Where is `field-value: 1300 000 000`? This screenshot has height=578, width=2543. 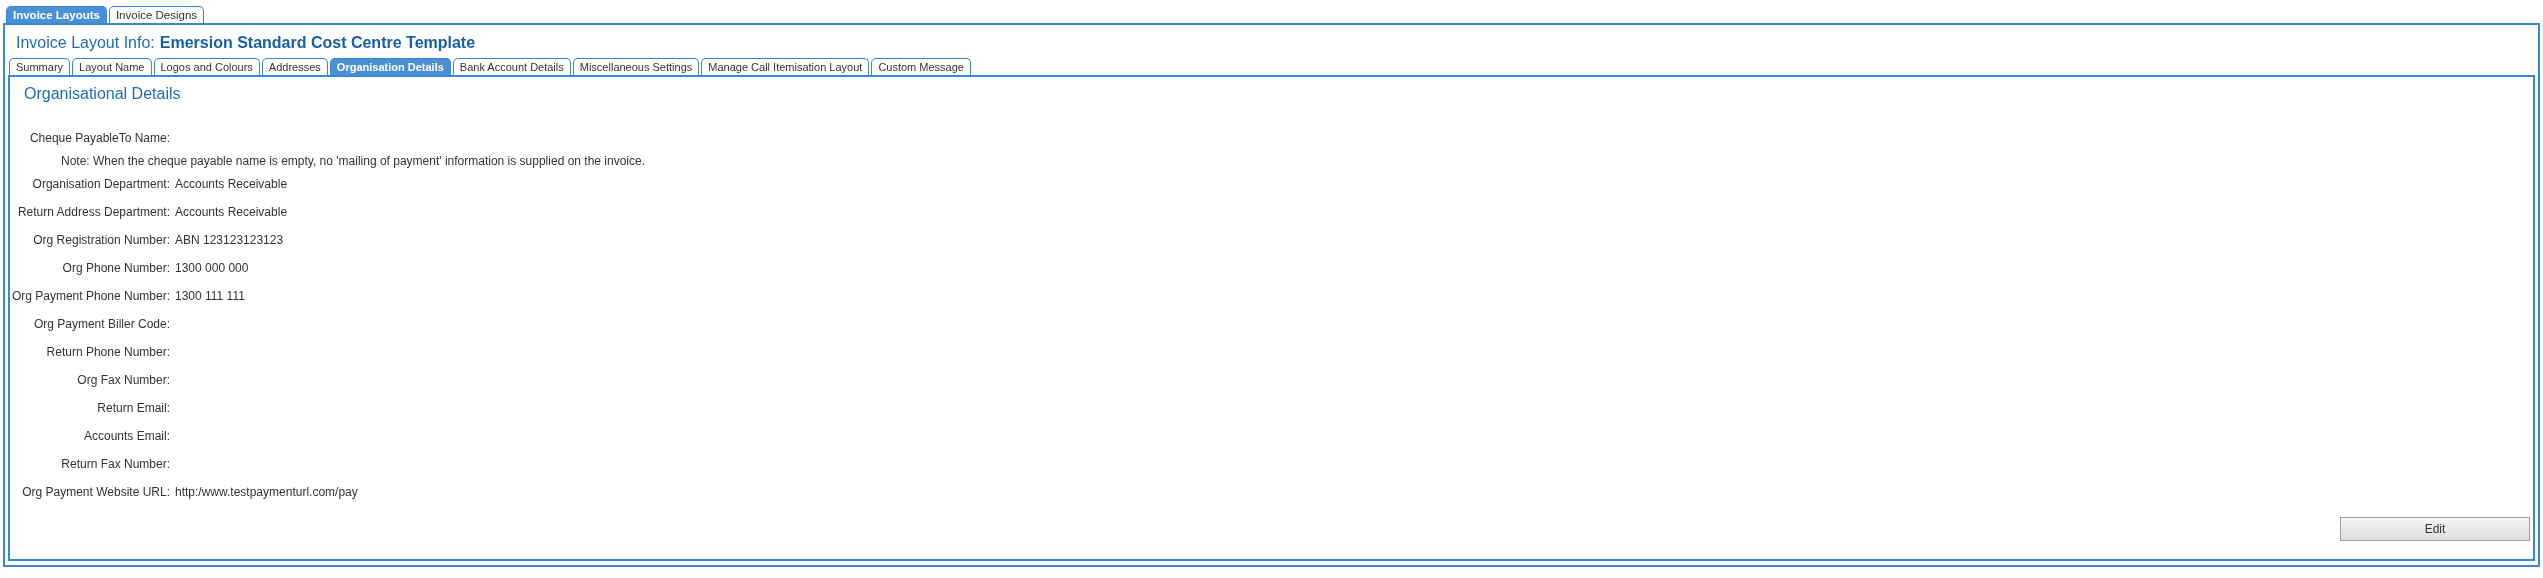 field-value: 1300 000 000 is located at coordinates (212, 268).